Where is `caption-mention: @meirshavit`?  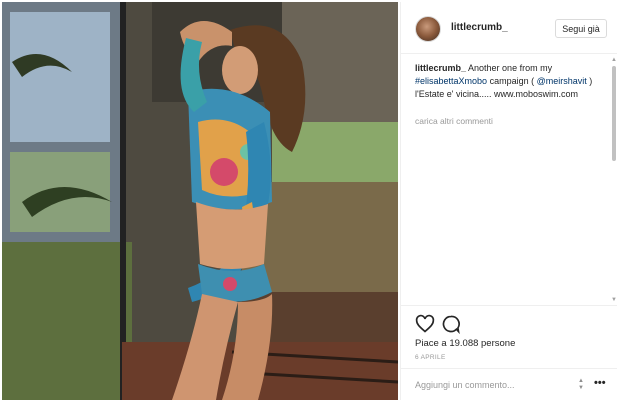 caption-mention: @meirshavit is located at coordinates (562, 81).